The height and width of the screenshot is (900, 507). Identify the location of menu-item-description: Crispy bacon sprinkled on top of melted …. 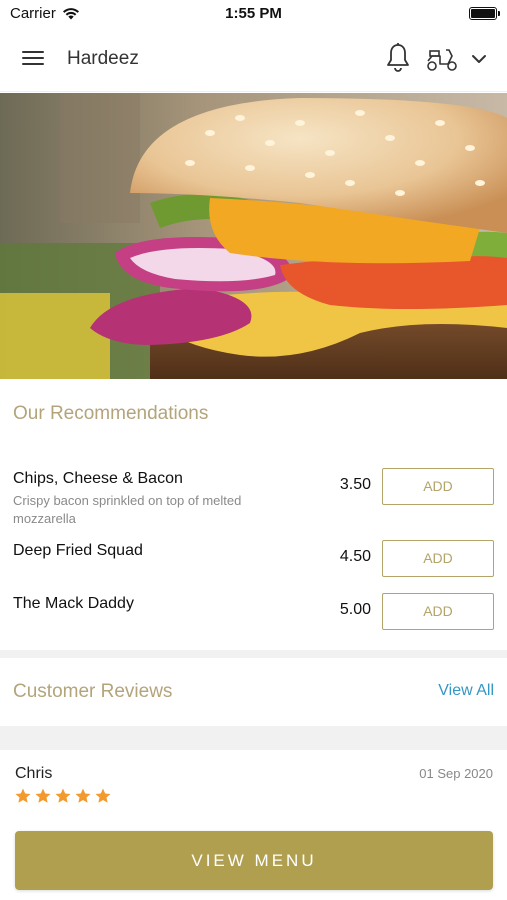
(127, 509).